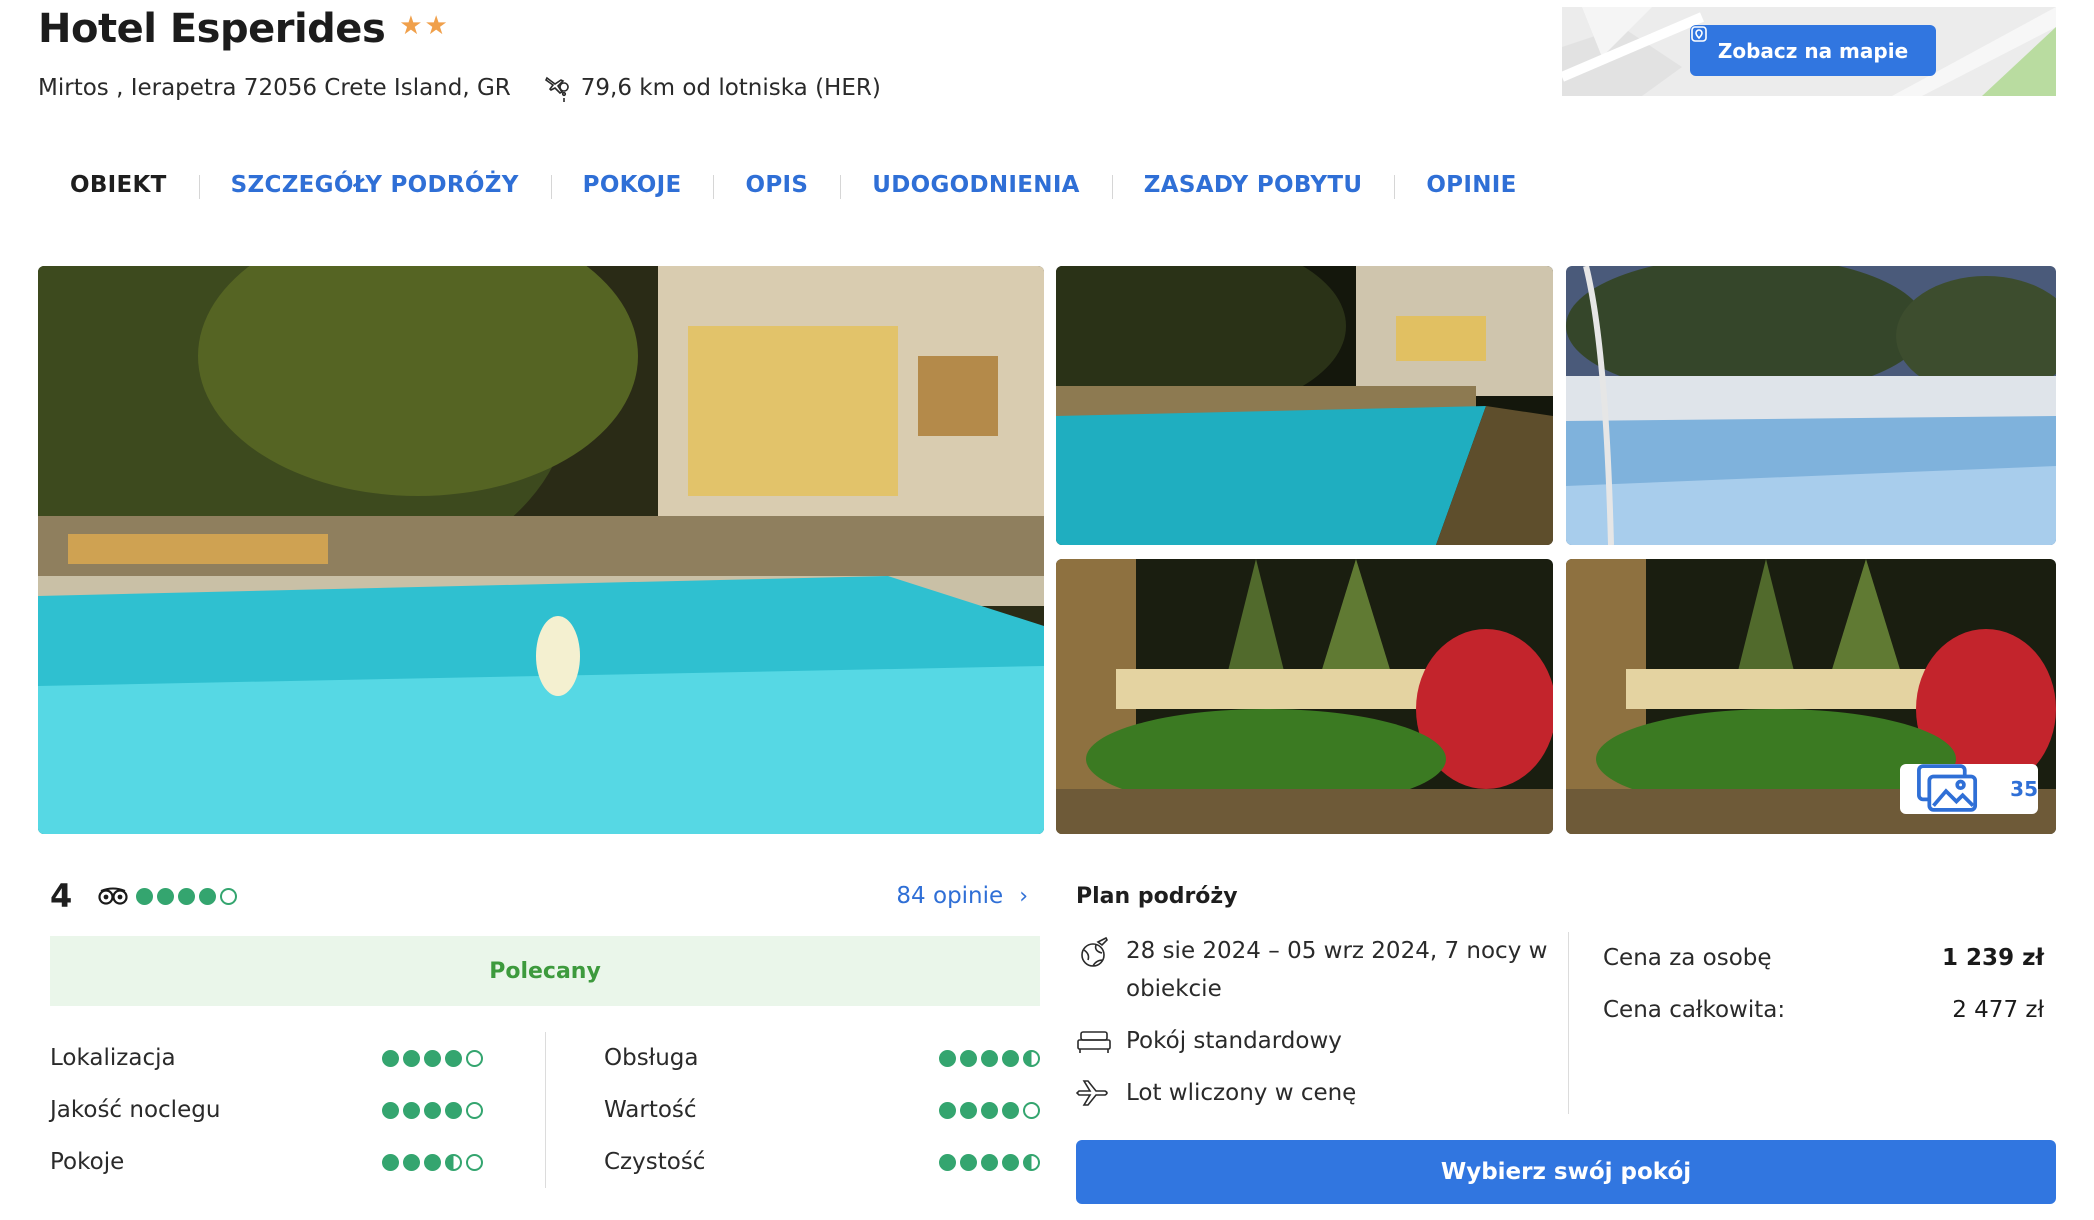 This screenshot has width=2094, height=1220. I want to click on criterion-row: Czystość, so click(822, 1162).